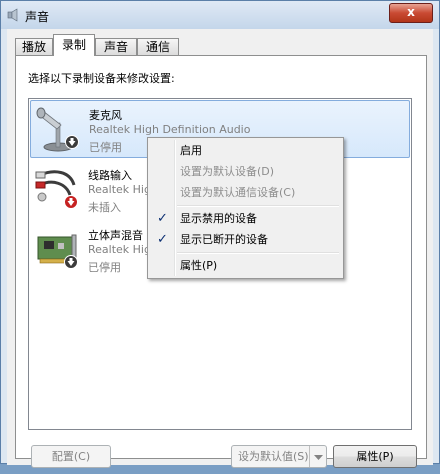 The image size is (440, 474). Describe the element at coordinates (34, 46) in the screenshot. I see `tab-playback: 播放` at that location.